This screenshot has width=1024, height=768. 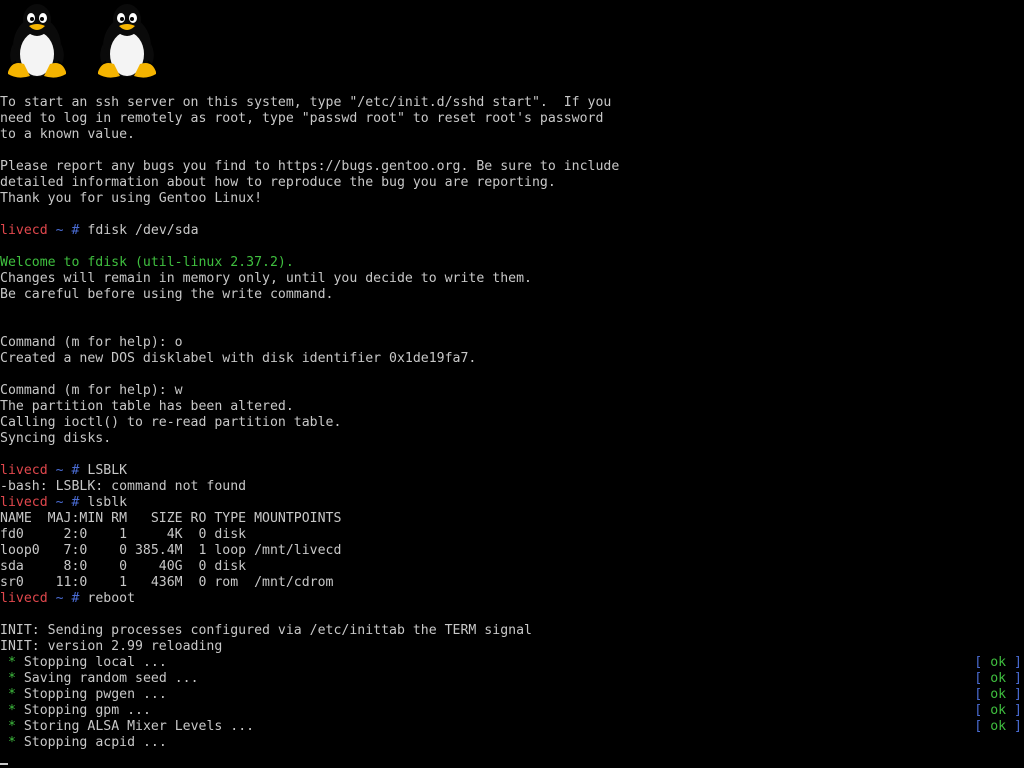 What do you see at coordinates (512, 663) in the screenshot?
I see `service-line: * Stopping local ... [ ok ]` at bounding box center [512, 663].